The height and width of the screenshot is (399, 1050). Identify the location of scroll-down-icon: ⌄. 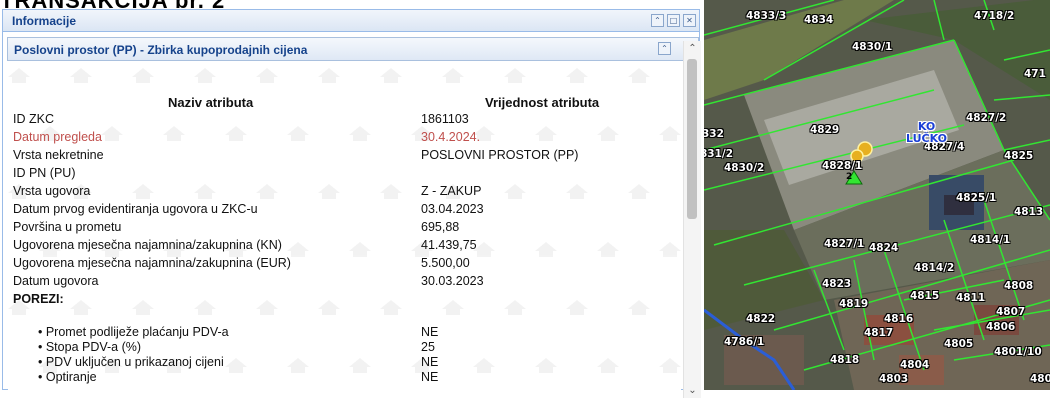
(692, 390).